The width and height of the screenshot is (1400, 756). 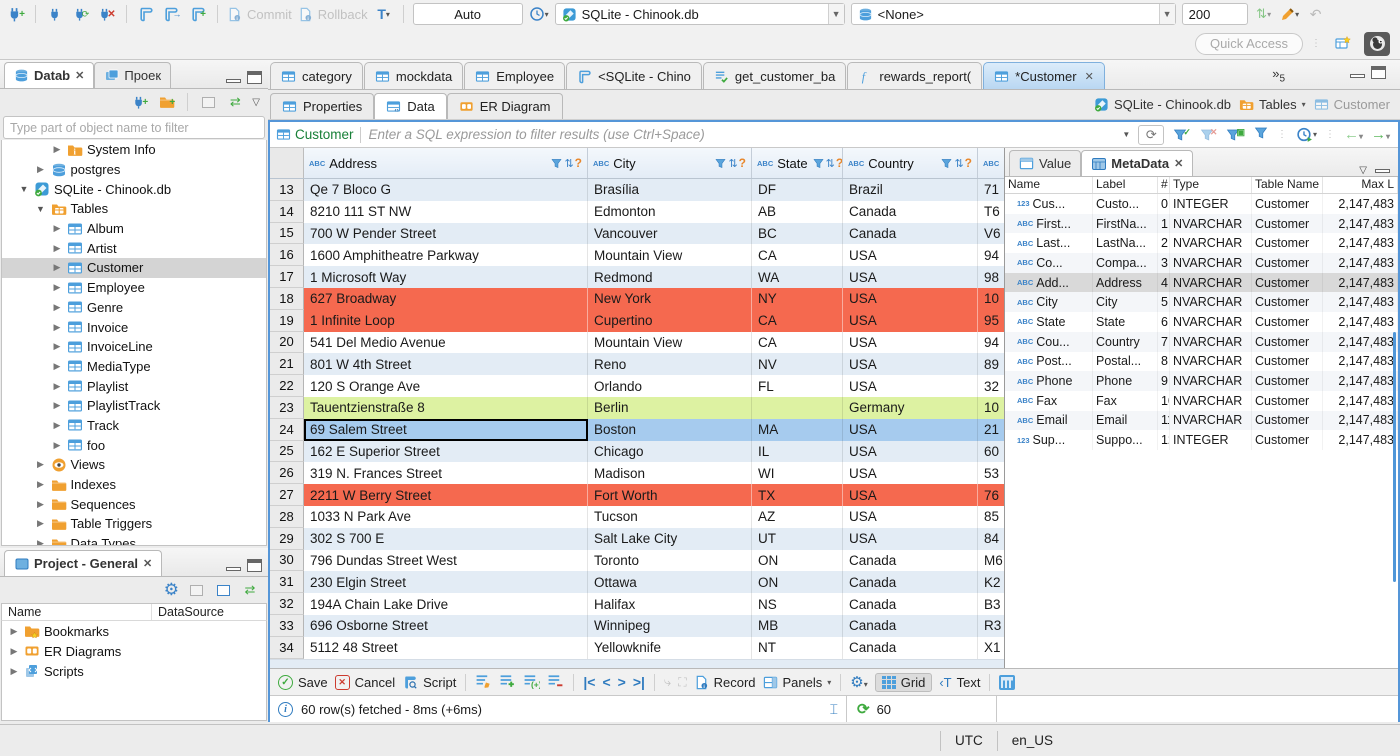 What do you see at coordinates (198, 14) in the screenshot?
I see `new-sql-script-icon: +` at bounding box center [198, 14].